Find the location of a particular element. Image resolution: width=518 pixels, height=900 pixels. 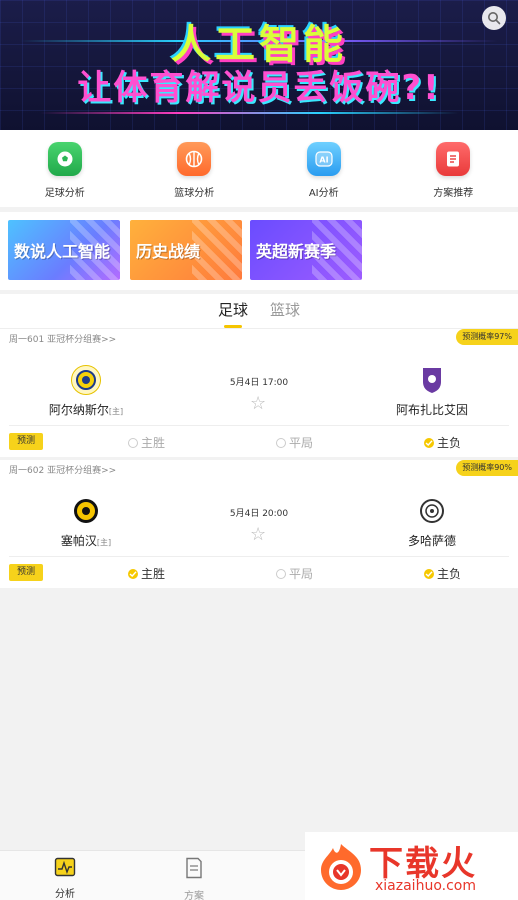

watermark-url: xiazaihuo.com is located at coordinates (425, 886).